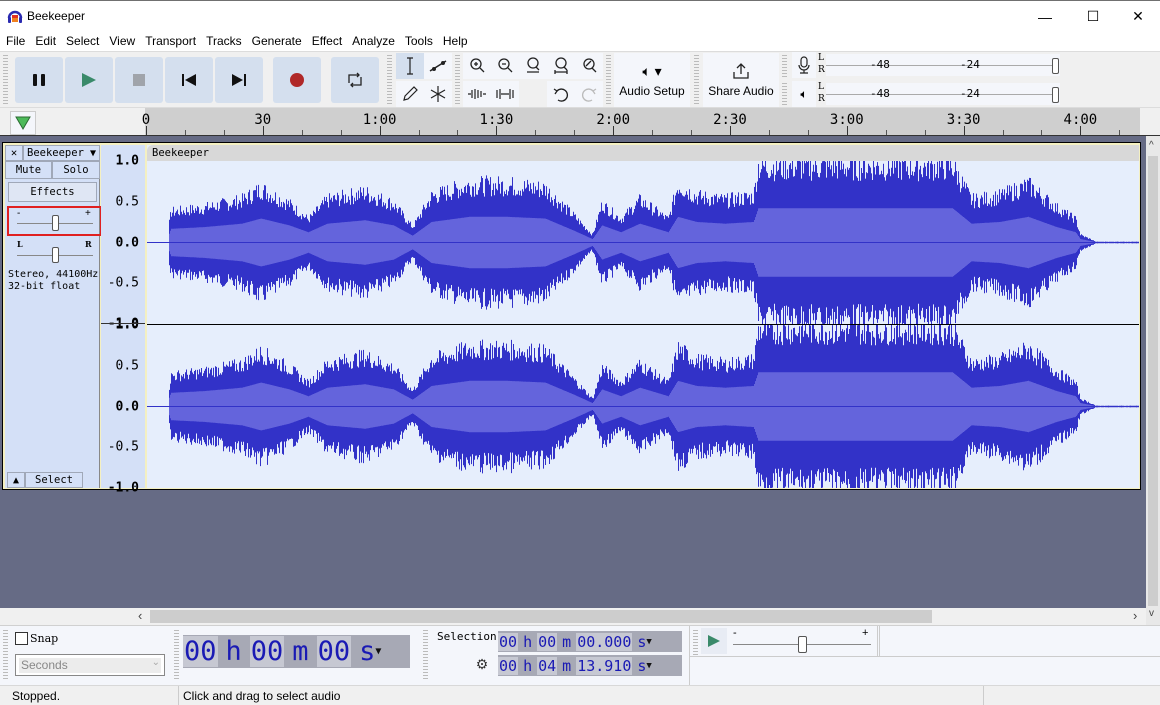 This screenshot has height=705, width=1160. Describe the element at coordinates (1151, 613) in the screenshot. I see `scroll-down-icon: v` at that location.